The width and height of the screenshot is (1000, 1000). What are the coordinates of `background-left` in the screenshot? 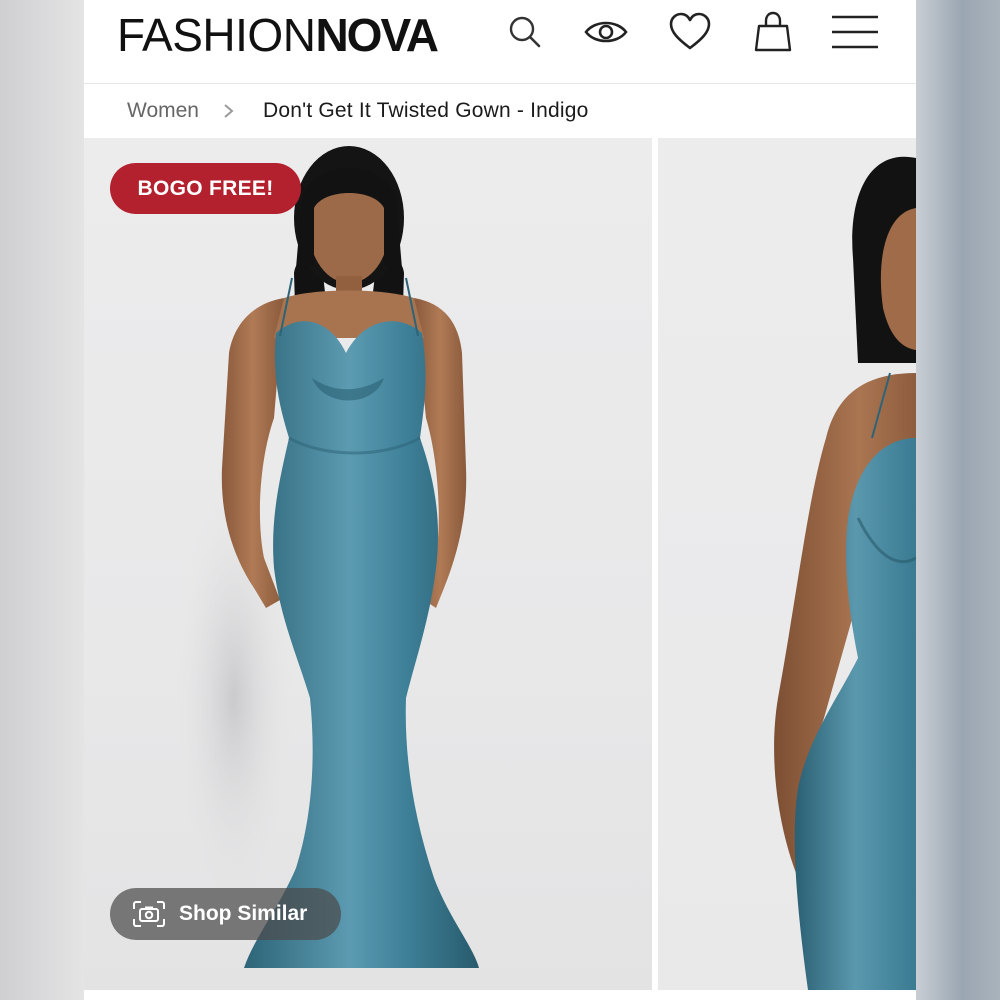 It's located at (42, 500).